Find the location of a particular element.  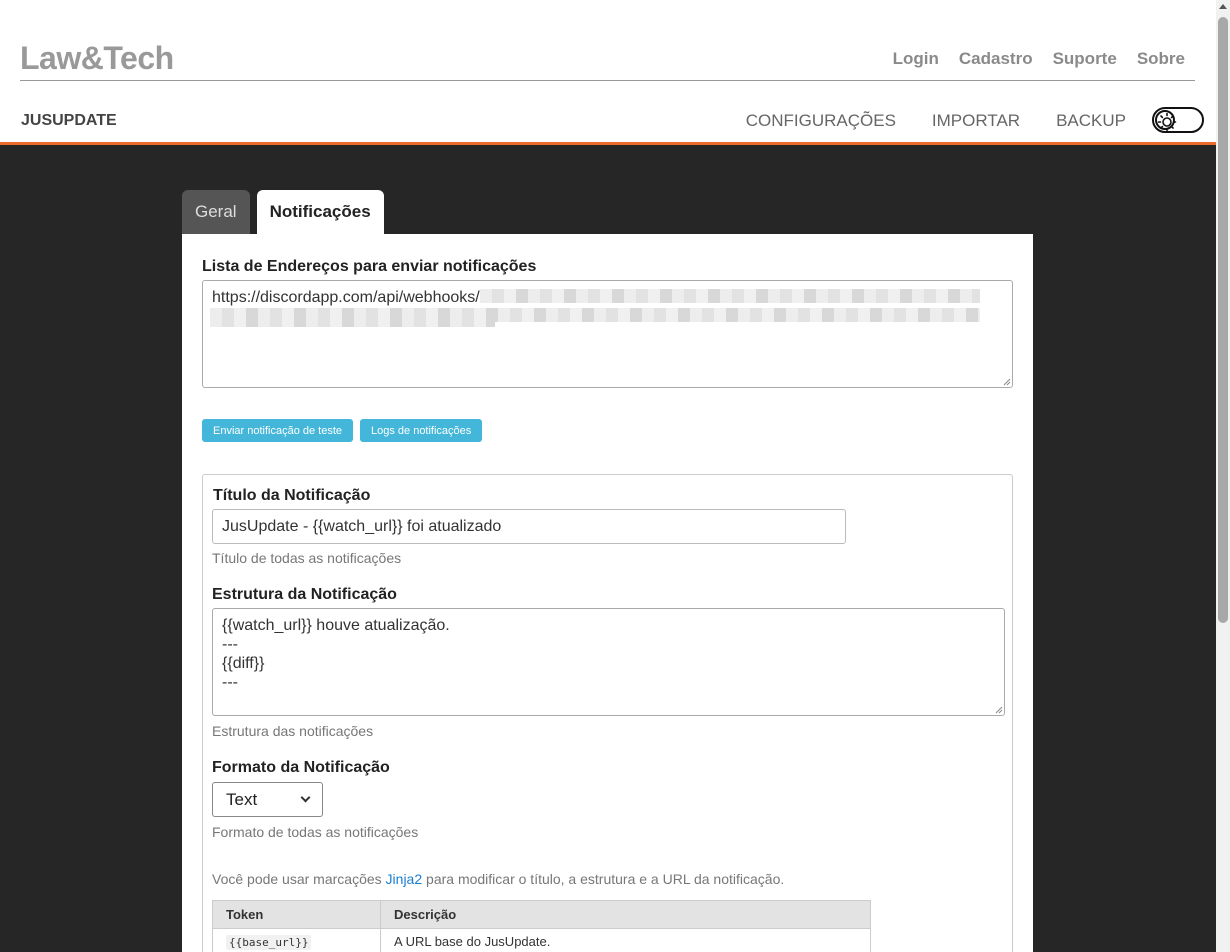

app-name: JUSUPDATE is located at coordinates (69, 121).